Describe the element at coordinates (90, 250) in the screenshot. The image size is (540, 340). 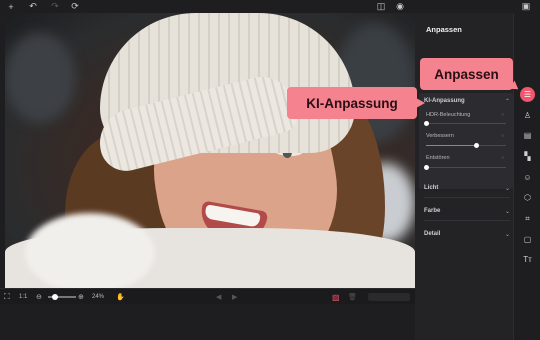
I see `photo-fur` at that location.